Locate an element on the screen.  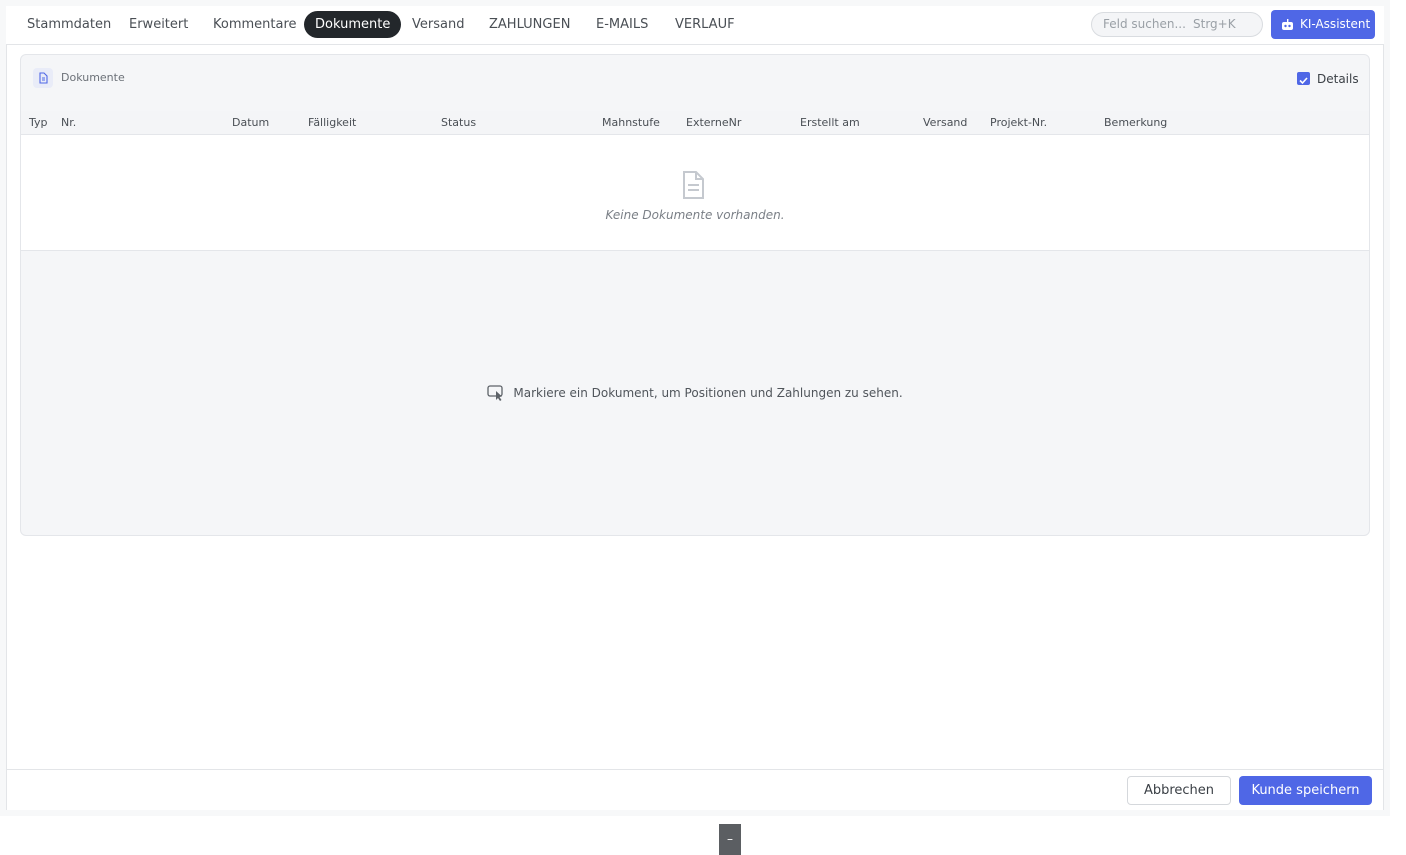
minimize-handle: – is located at coordinates (730, 839).